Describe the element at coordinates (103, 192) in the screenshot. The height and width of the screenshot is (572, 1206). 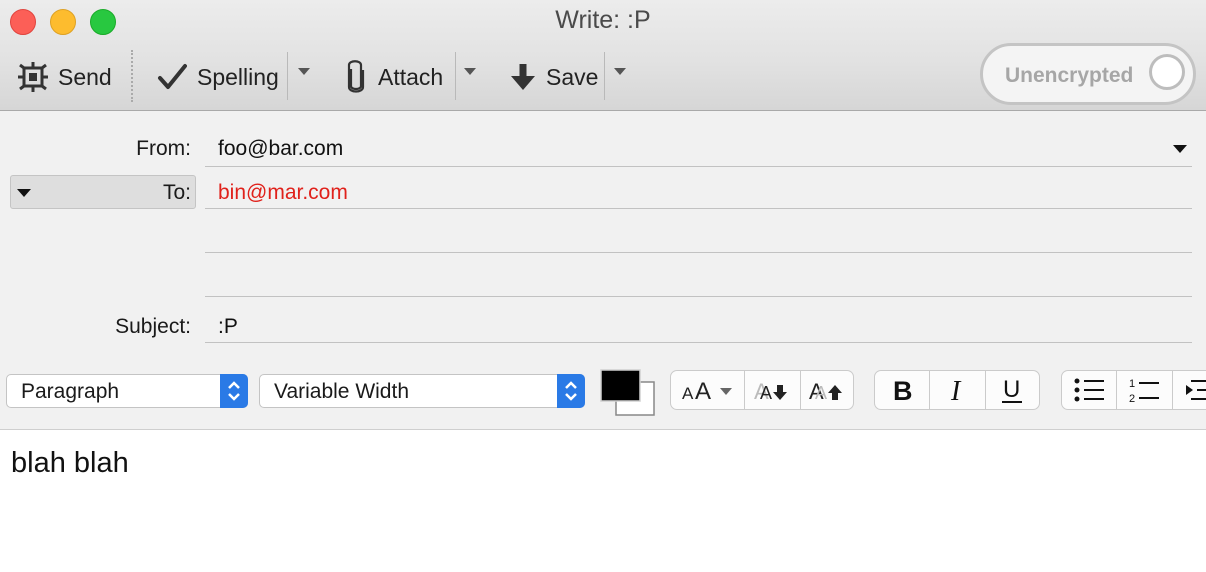
I see `recipient-type-popup: To:` at that location.